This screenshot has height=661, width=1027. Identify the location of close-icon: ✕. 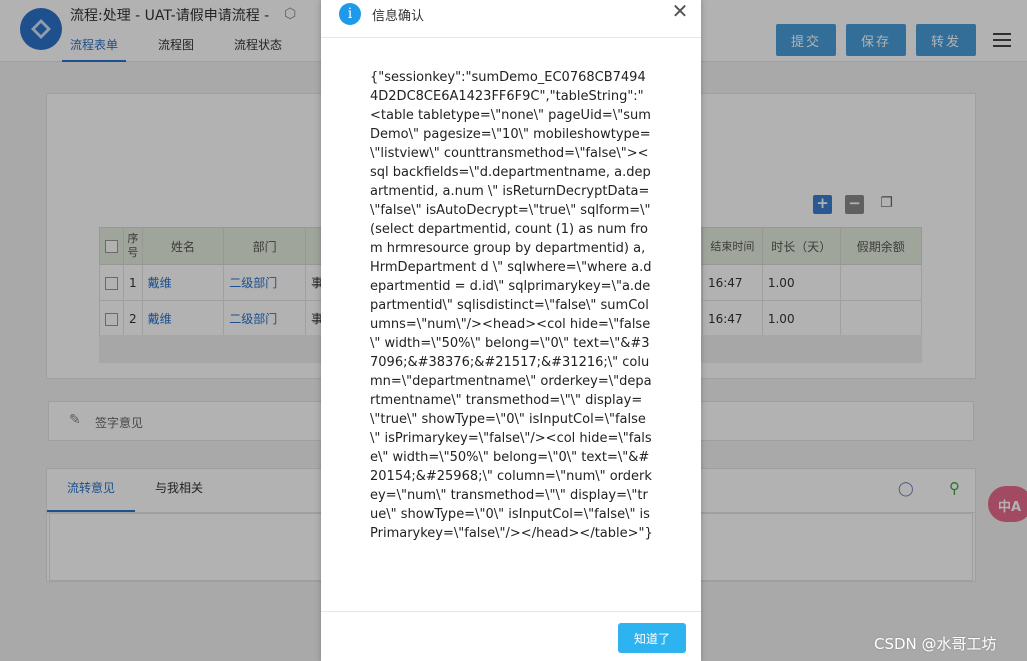
(680, 11).